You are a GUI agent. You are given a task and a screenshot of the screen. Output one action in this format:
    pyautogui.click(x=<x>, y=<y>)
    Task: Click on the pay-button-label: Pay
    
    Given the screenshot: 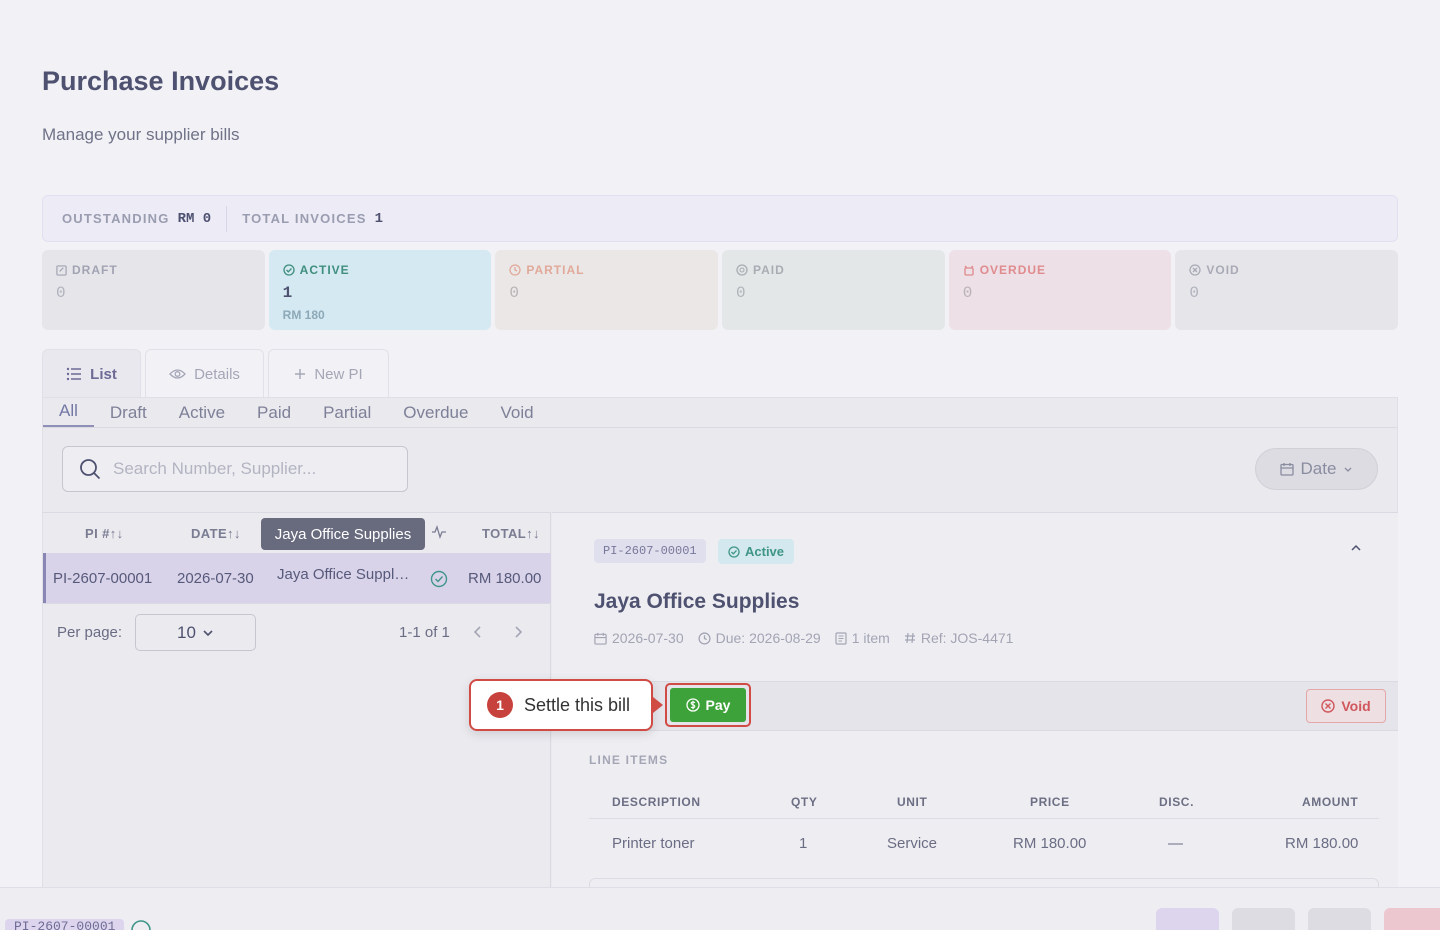 What is the action you would take?
    pyautogui.click(x=718, y=705)
    